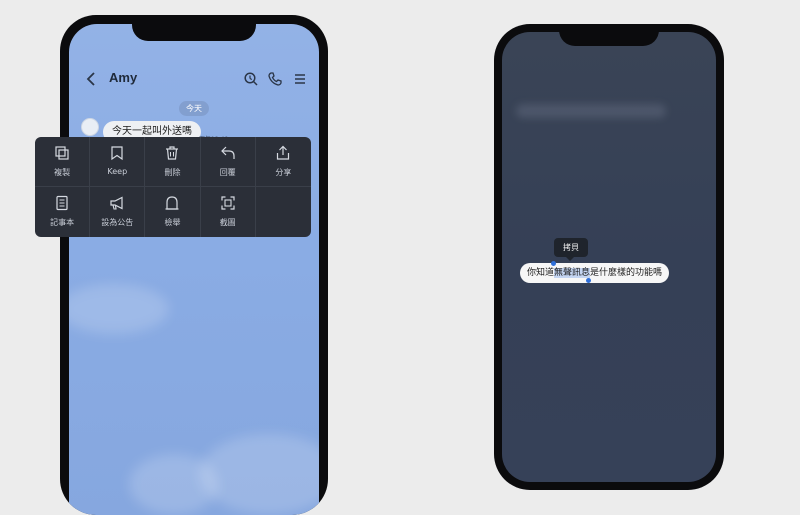 The image size is (800, 515). What do you see at coordinates (194, 80) in the screenshot?
I see `chat-header: Amy` at bounding box center [194, 80].